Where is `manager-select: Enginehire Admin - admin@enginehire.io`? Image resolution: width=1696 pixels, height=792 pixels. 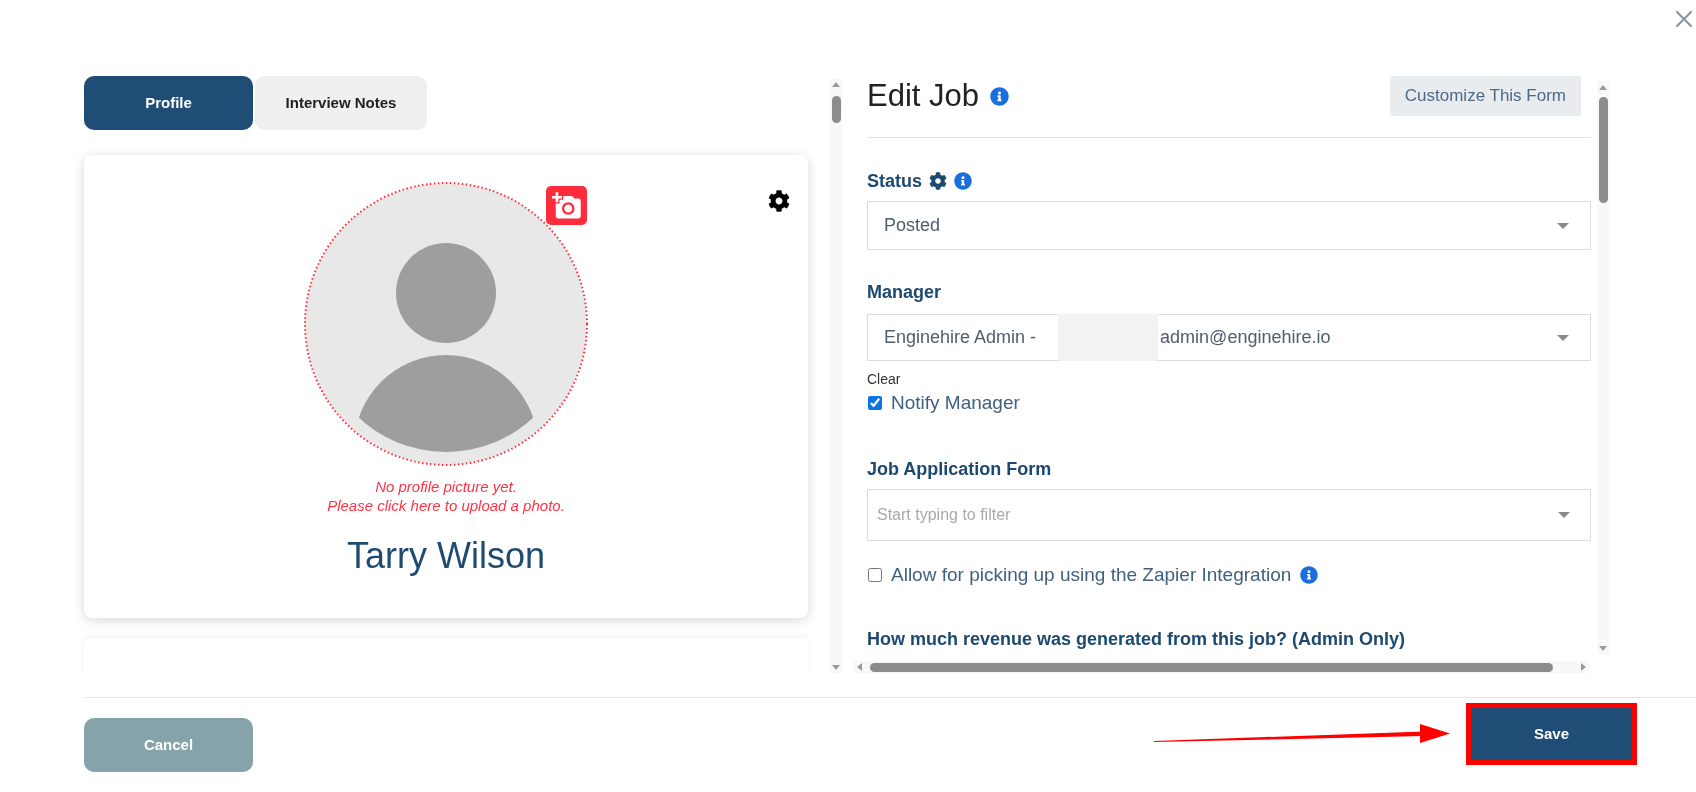 manager-select: Enginehire Admin - admin@enginehire.io is located at coordinates (1229, 337).